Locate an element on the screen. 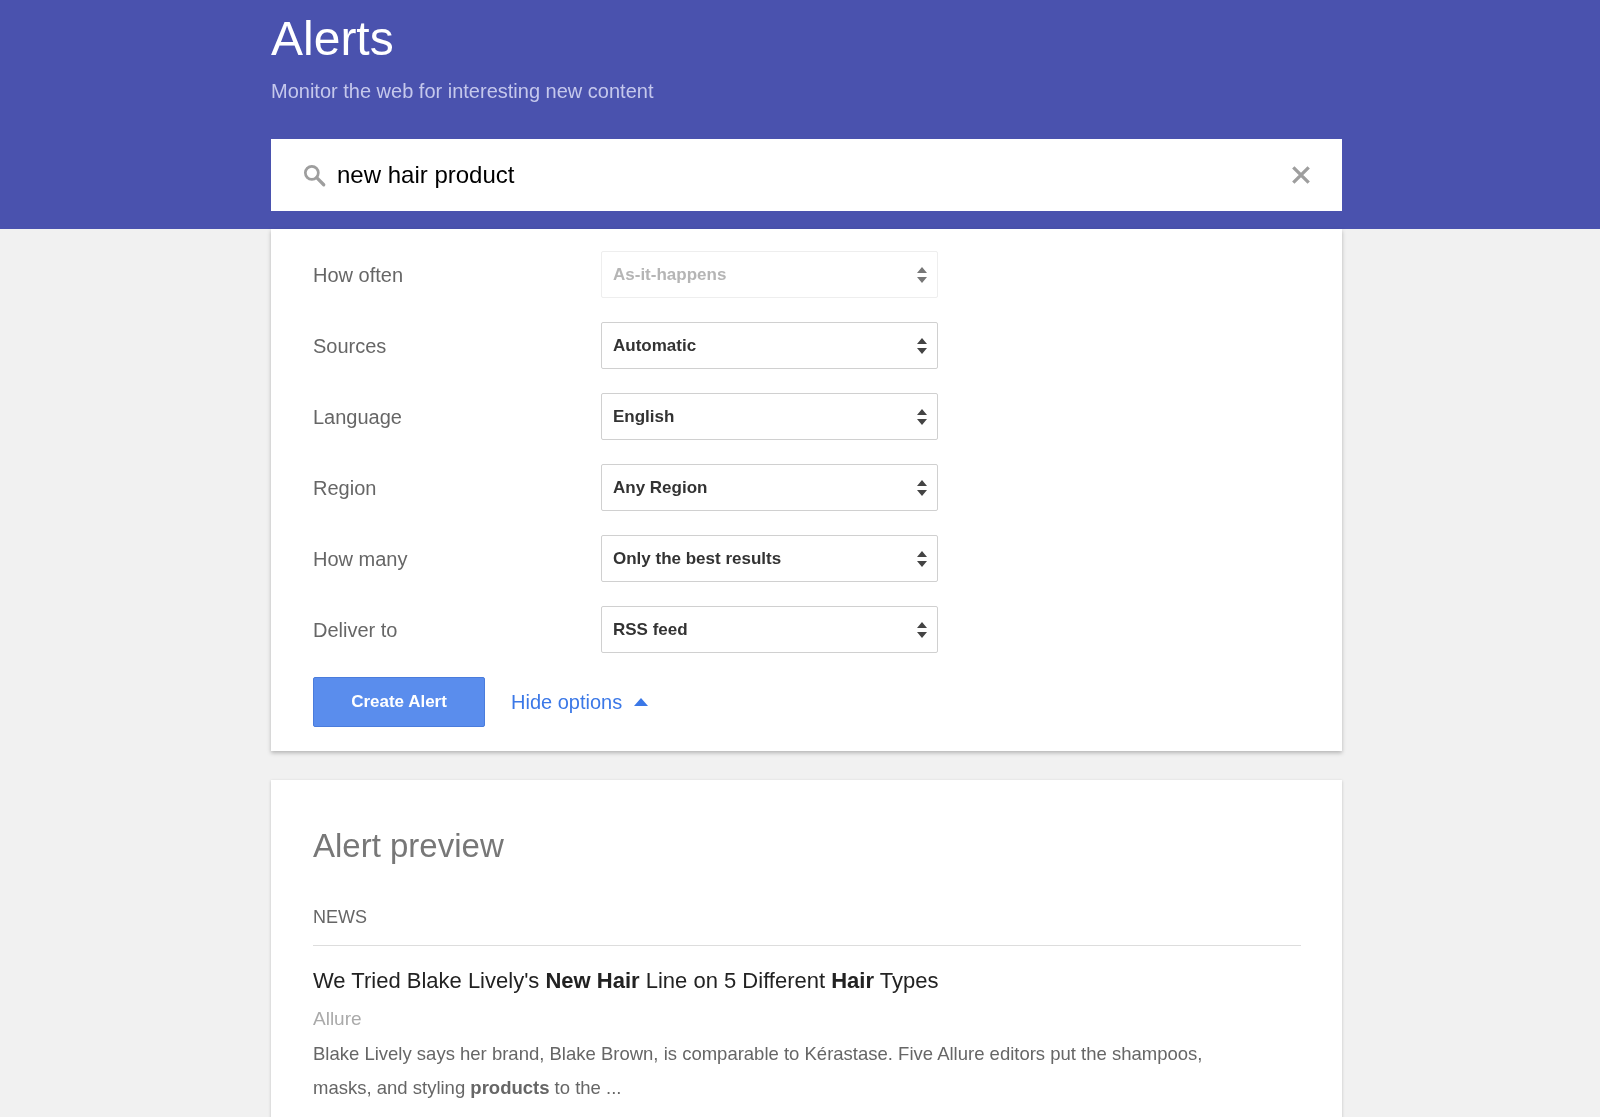  search-field: new hair product is located at coordinates (806, 175).